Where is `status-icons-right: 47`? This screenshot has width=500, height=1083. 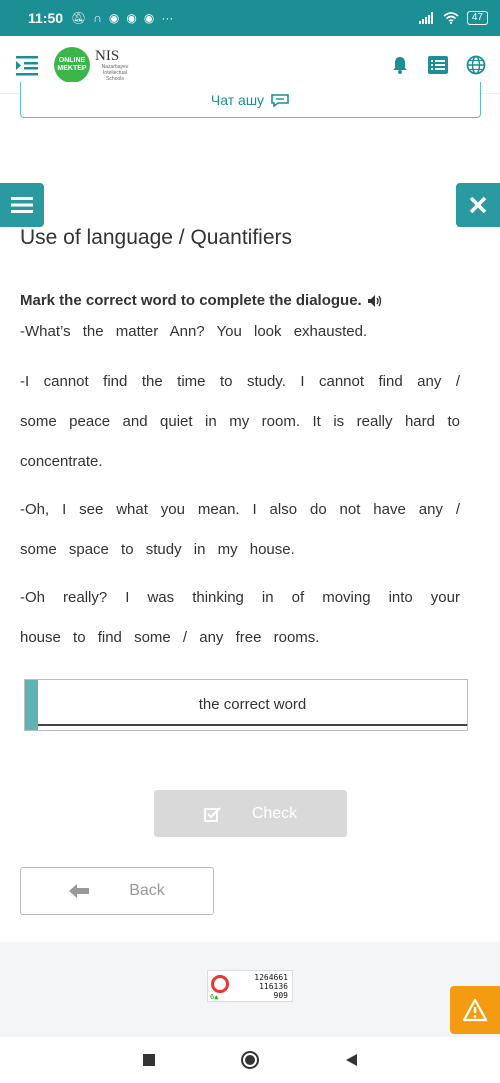
status-icons-right: 47 is located at coordinates (453, 18).